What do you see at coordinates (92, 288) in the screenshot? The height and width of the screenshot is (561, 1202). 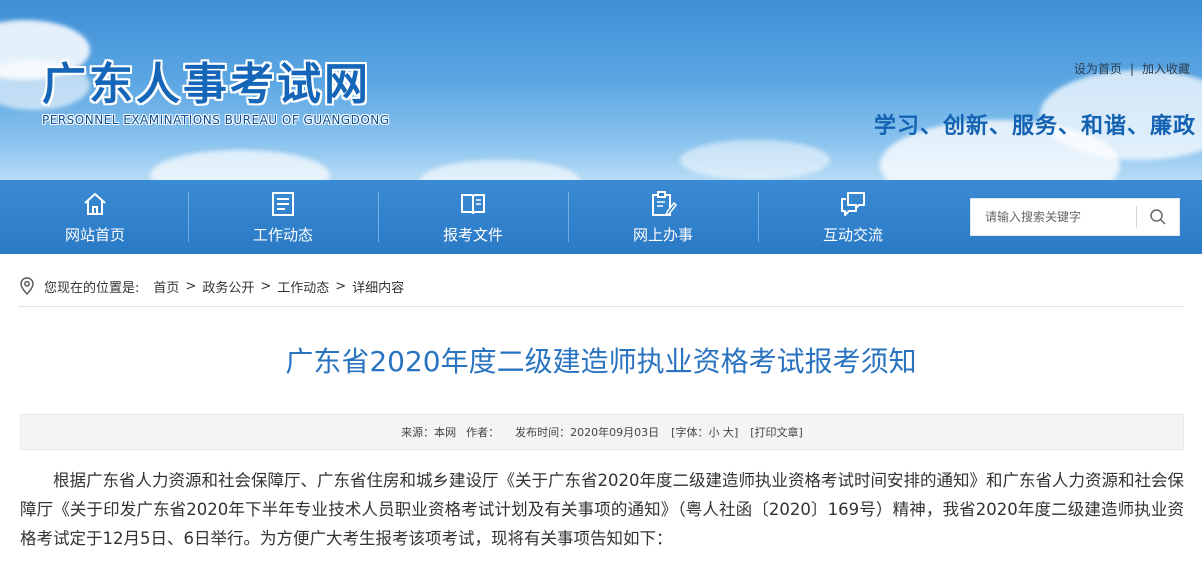 I see `breadcrumb-prefix: 您现在的位置是:` at bounding box center [92, 288].